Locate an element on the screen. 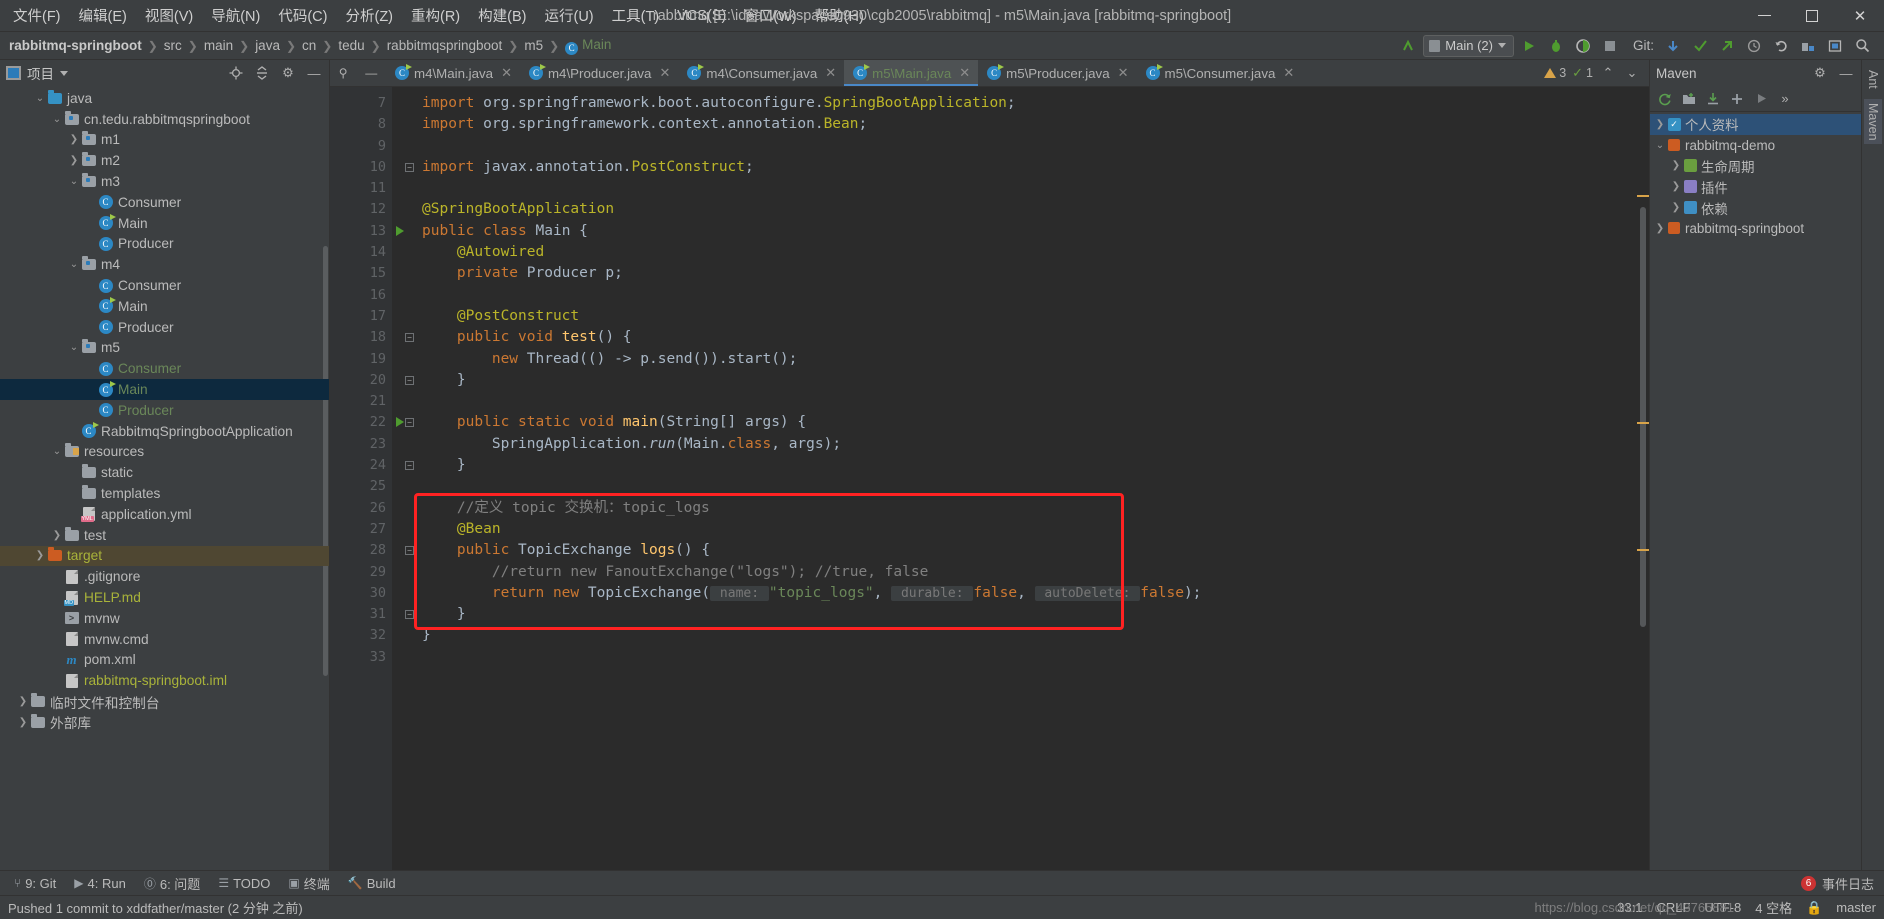 The width and height of the screenshot is (1884, 919). breadcrumb-item-2: main is located at coordinates (218, 45).